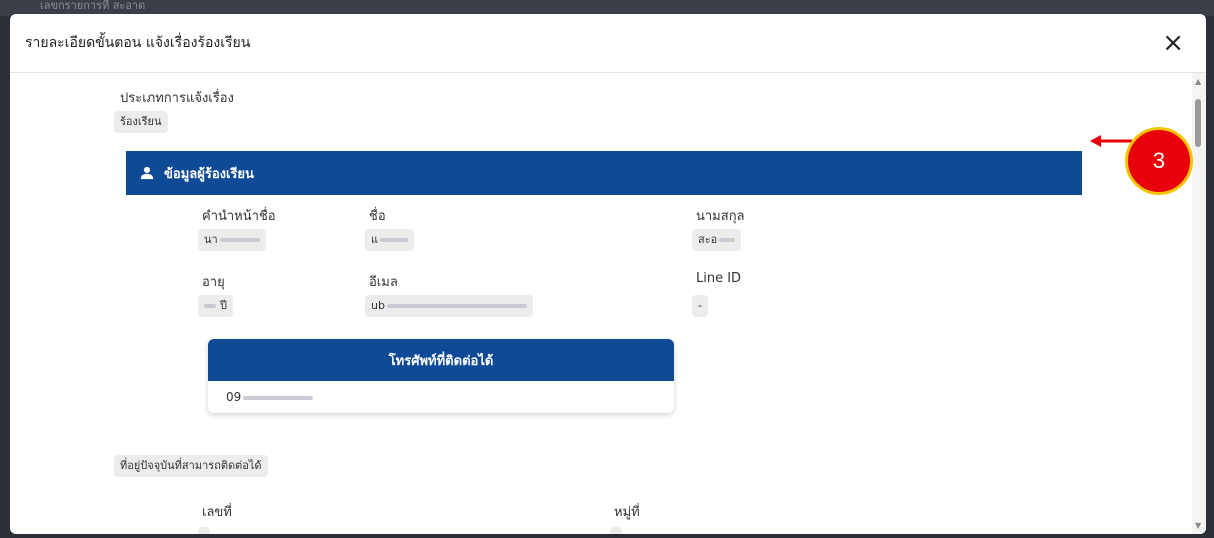 The width and height of the screenshot is (1214, 538). What do you see at coordinates (211, 239) in the screenshot?
I see `prefix-text: นา` at bounding box center [211, 239].